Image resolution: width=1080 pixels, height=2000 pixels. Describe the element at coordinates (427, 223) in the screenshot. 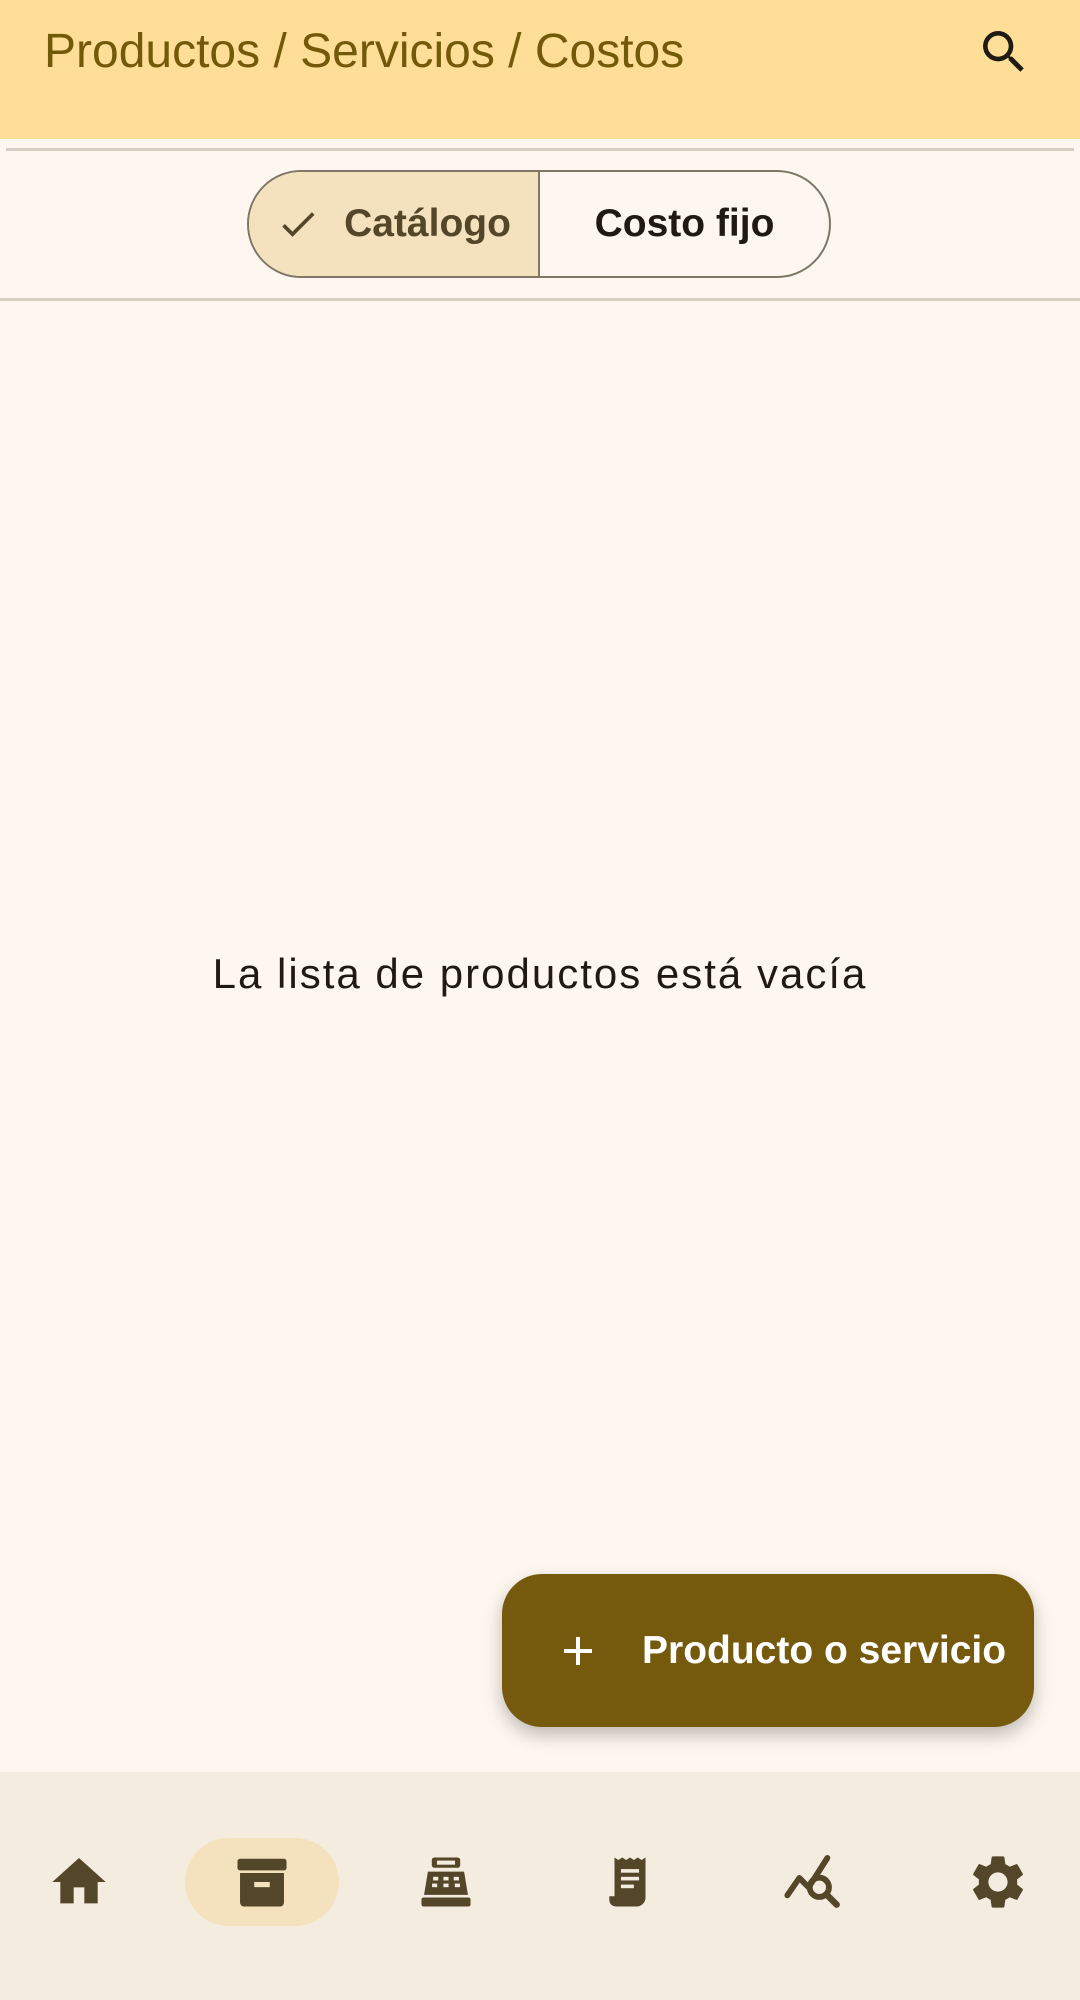

I see `segment-catalogo-label: Catálogo` at that location.